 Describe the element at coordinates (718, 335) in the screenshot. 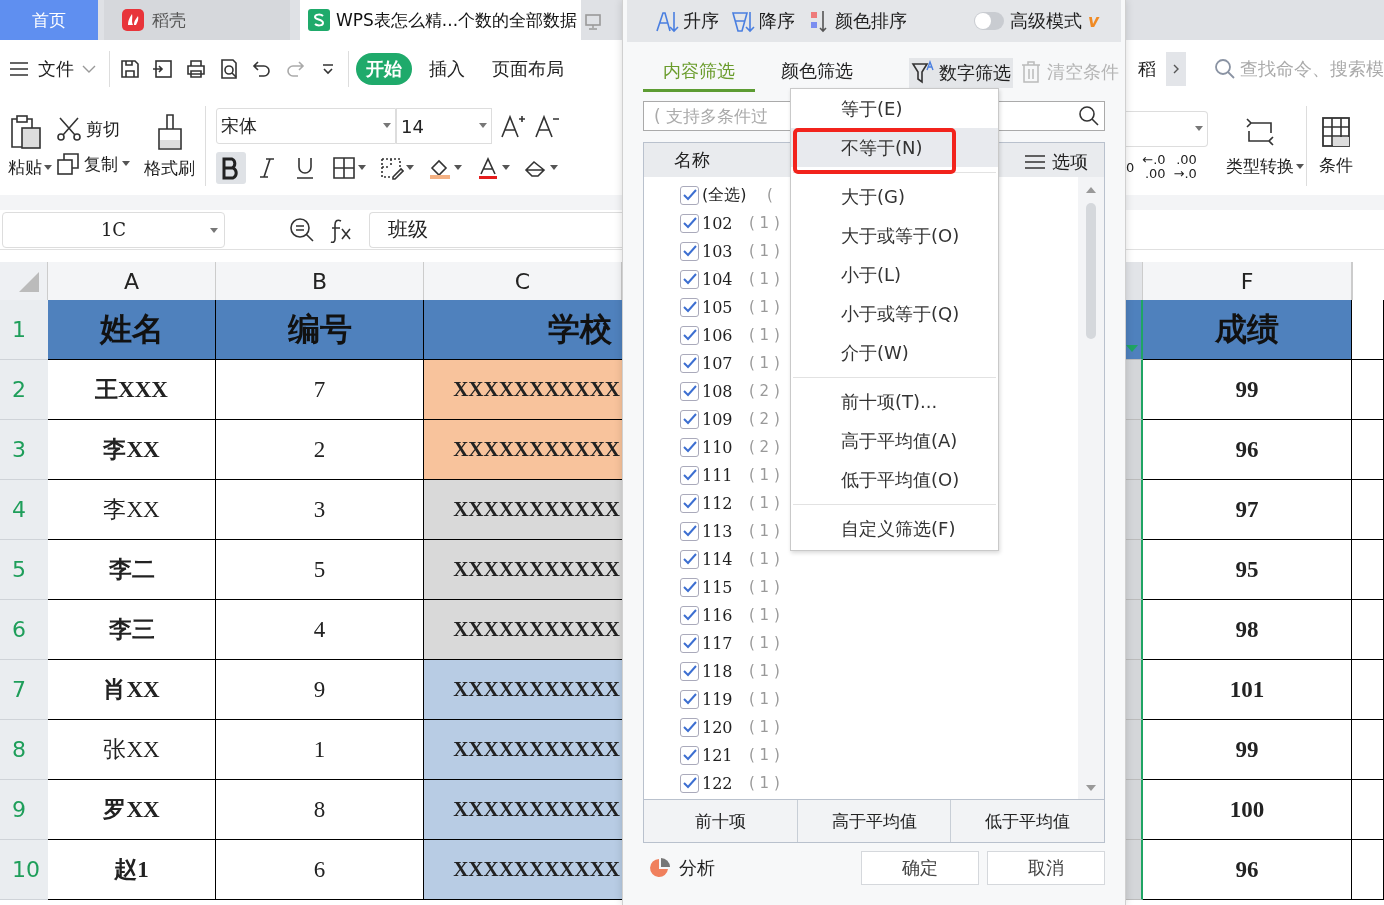

I see `checkbox-label: 106` at that location.